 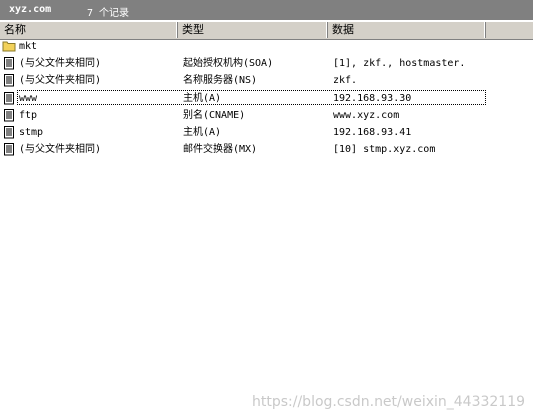 What do you see at coordinates (108, 13) in the screenshot?
I see `record-count: 7 个记录` at bounding box center [108, 13].